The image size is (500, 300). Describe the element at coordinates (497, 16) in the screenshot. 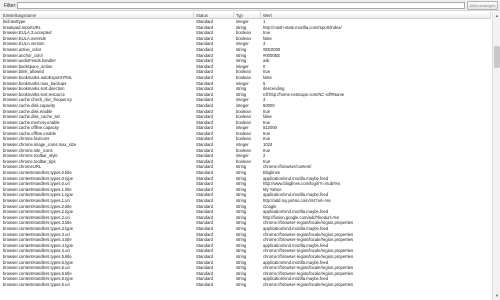

I see `scroll-up-arrow-icon: ▲` at that location.